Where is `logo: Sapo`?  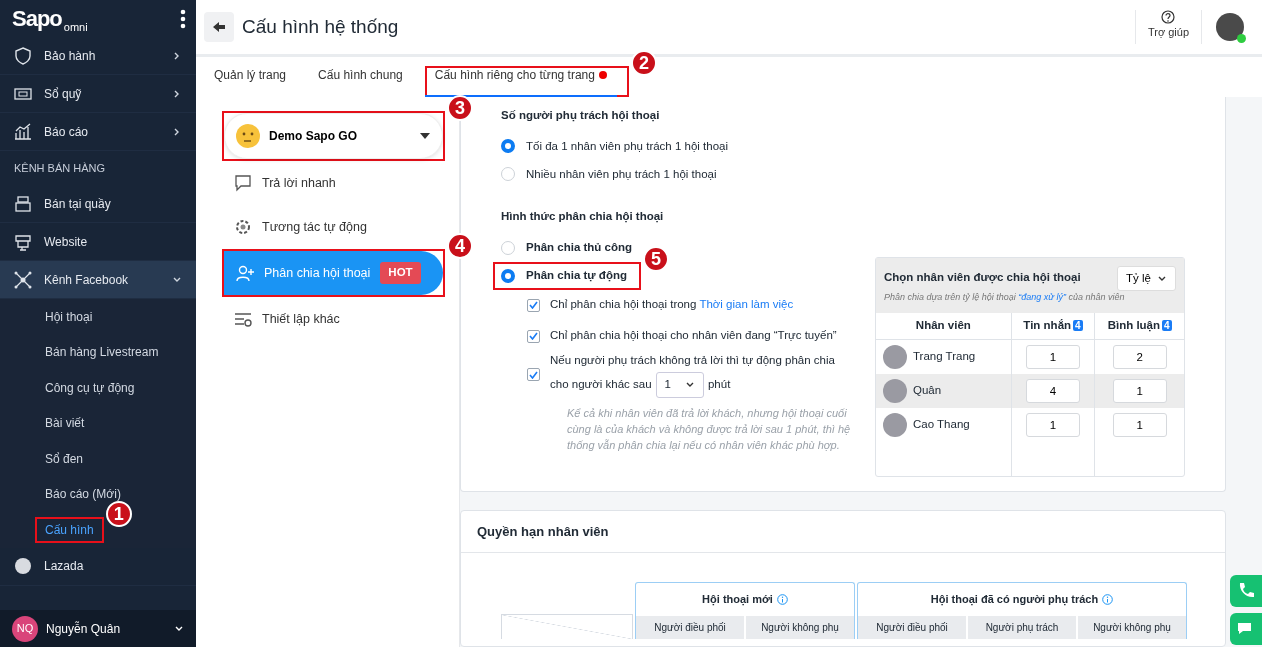
logo: Sapo is located at coordinates (37, 19).